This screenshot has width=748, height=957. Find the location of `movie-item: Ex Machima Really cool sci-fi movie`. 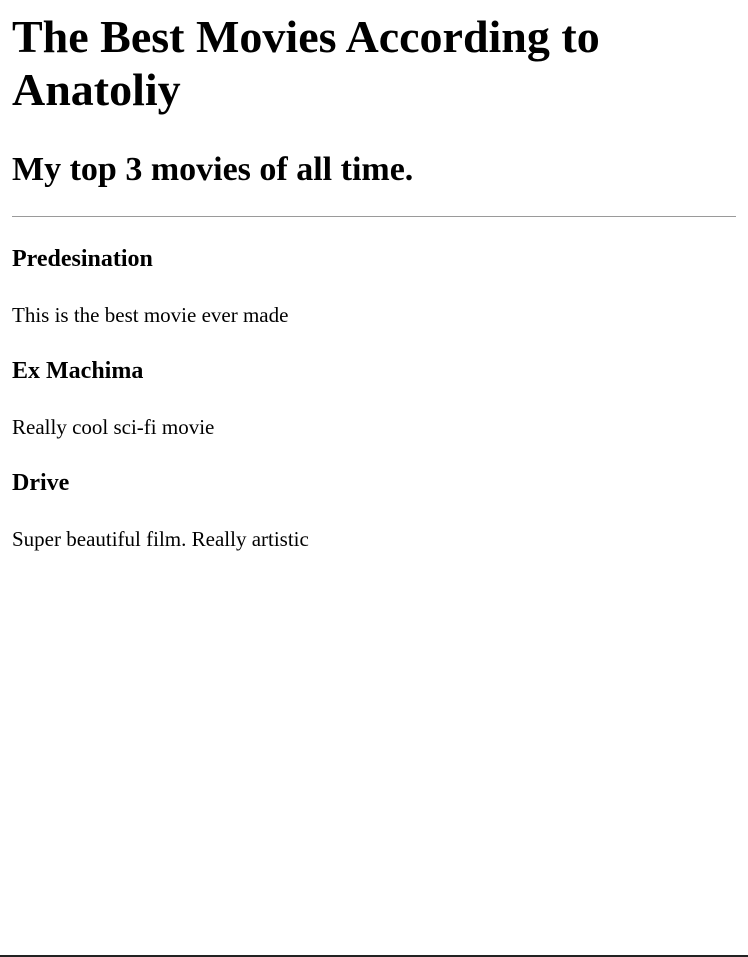

movie-item: Ex Machima Really cool sci-fi movie is located at coordinates (374, 398).